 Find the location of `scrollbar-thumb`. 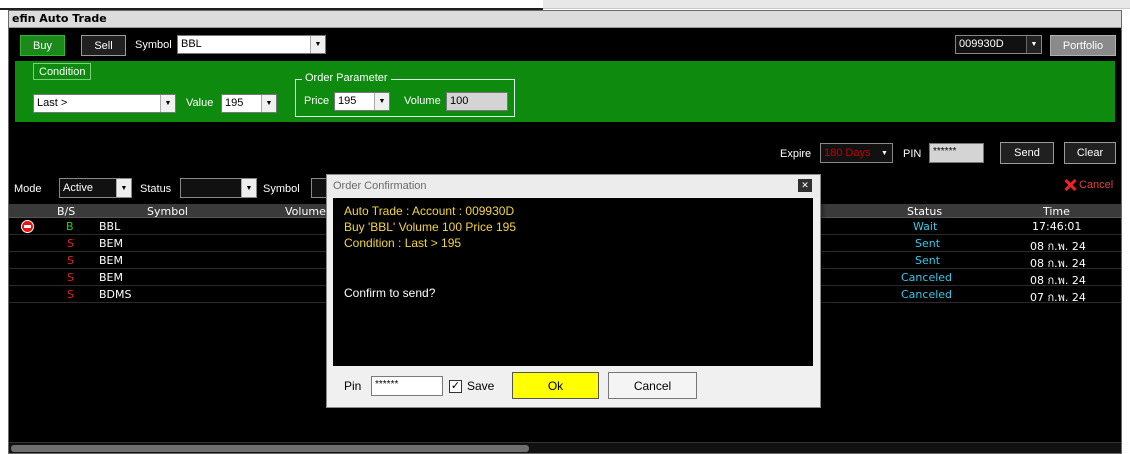

scrollbar-thumb is located at coordinates (270, 448).